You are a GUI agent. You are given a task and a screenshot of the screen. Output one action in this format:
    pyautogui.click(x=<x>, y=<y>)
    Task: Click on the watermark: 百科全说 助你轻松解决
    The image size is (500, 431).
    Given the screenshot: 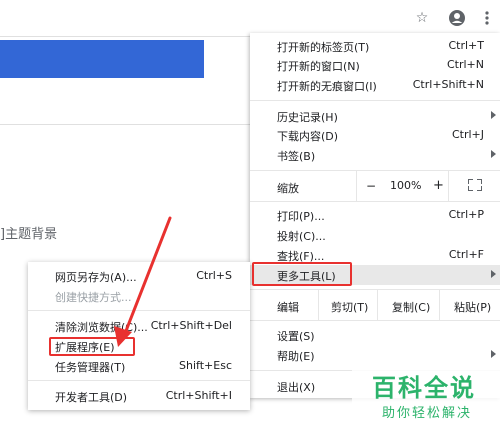 What is the action you would take?
    pyautogui.click(x=426, y=397)
    